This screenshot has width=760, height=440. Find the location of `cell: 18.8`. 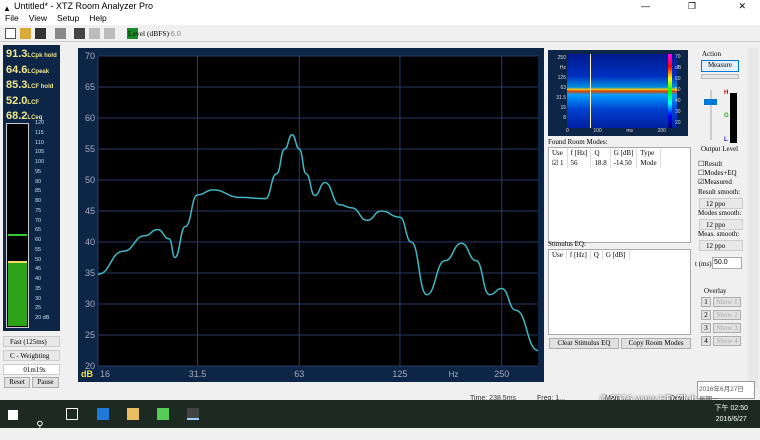

cell: 18.8 is located at coordinates (600, 163).